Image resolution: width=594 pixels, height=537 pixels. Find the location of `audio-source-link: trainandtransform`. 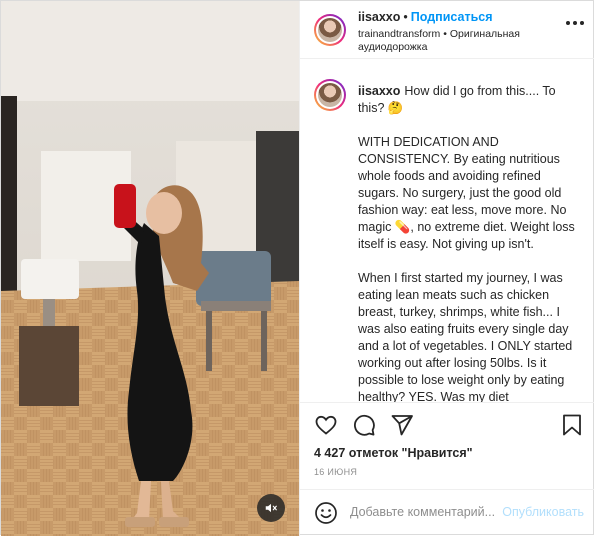

audio-source-link: trainandtransform is located at coordinates (399, 34).